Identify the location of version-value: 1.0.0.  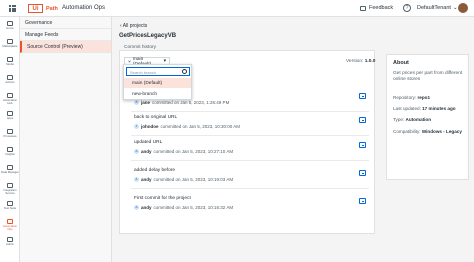
(370, 61).